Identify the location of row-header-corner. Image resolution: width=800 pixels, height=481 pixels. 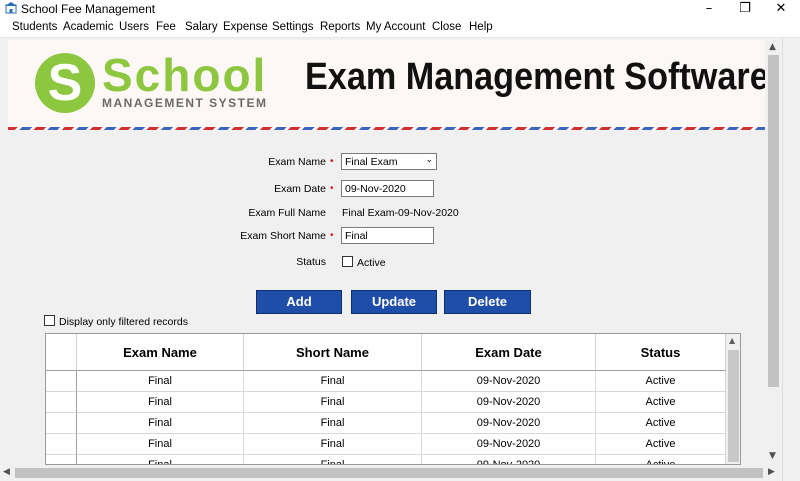
(61, 352).